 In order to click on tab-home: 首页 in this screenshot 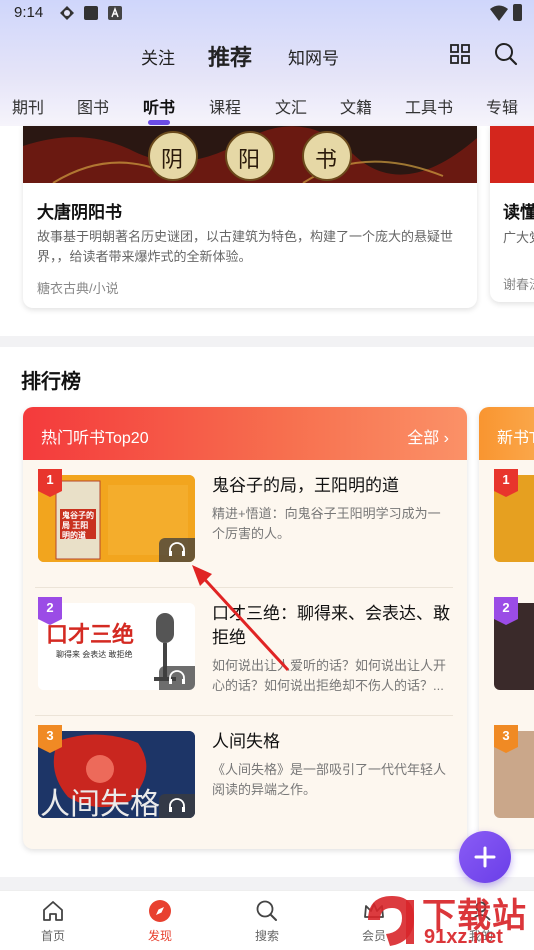, I will do `click(53, 921)`.